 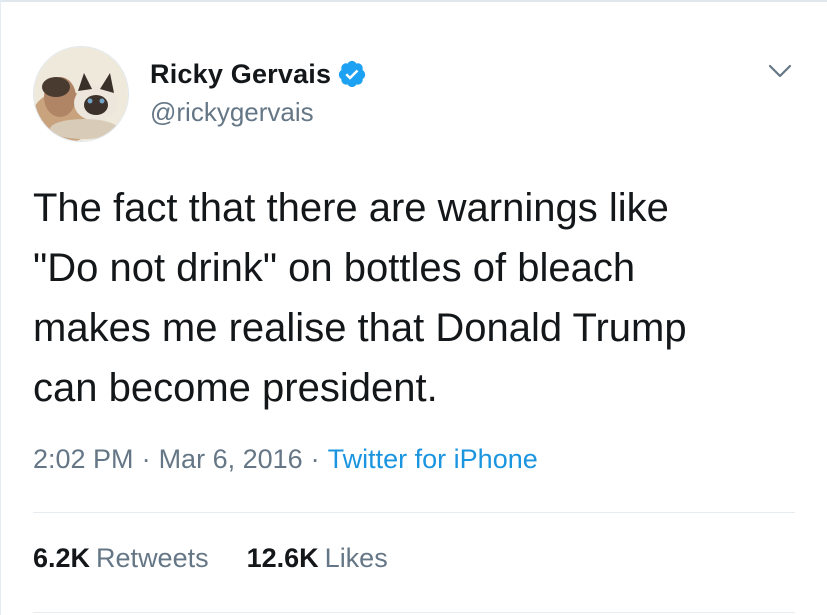 I want to click on retweets-stat: 6.2K Retweets, so click(x=121, y=558).